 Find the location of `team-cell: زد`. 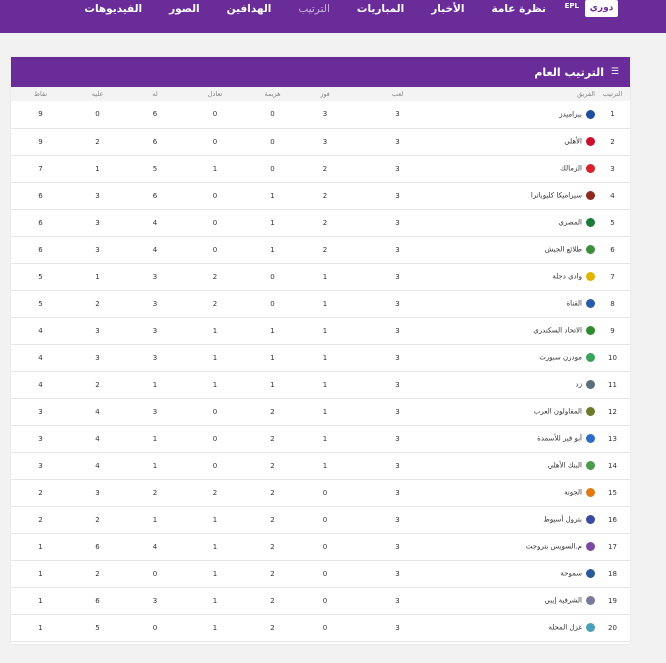

team-cell: زد is located at coordinates (520, 384).